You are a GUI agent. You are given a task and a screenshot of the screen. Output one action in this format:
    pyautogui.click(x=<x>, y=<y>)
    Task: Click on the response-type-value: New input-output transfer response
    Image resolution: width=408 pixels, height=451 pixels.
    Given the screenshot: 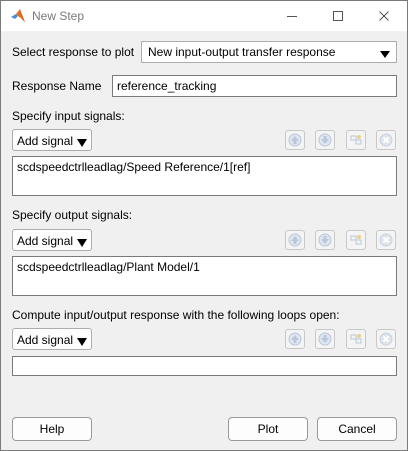 What is the action you would take?
    pyautogui.click(x=242, y=52)
    